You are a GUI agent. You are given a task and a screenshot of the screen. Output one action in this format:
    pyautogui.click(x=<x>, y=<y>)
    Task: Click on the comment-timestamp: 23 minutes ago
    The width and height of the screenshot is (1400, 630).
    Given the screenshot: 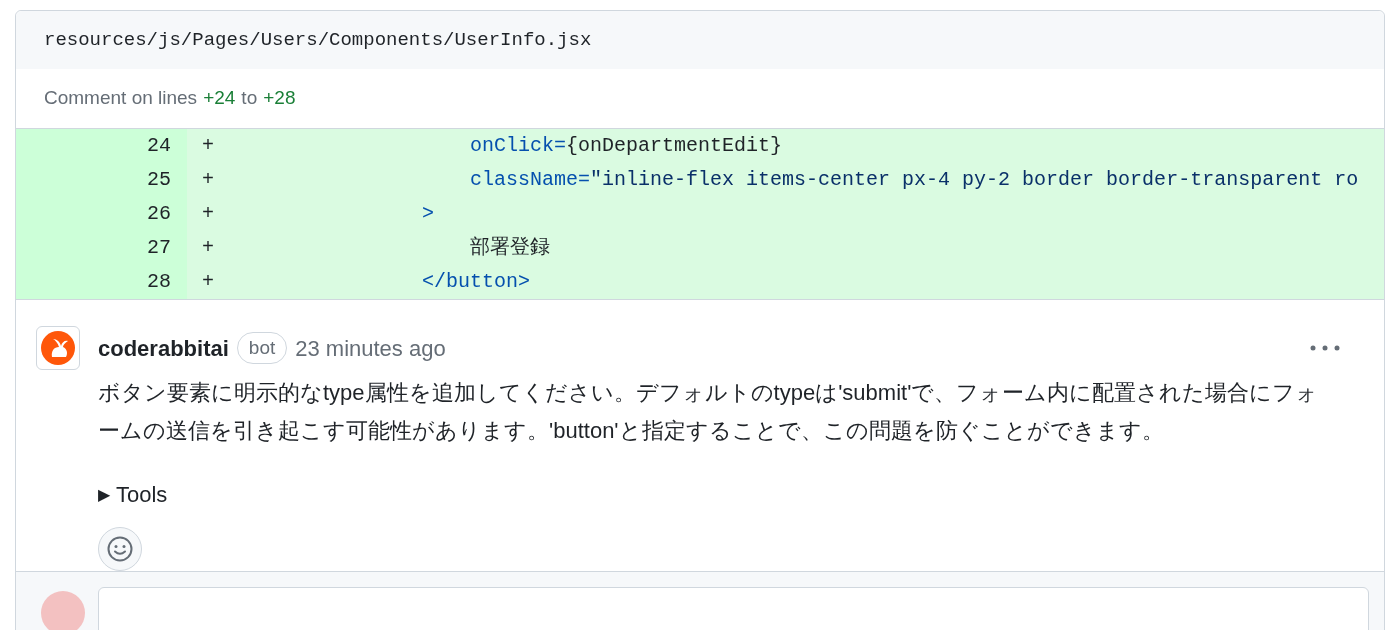 What is the action you would take?
    pyautogui.click(x=370, y=348)
    